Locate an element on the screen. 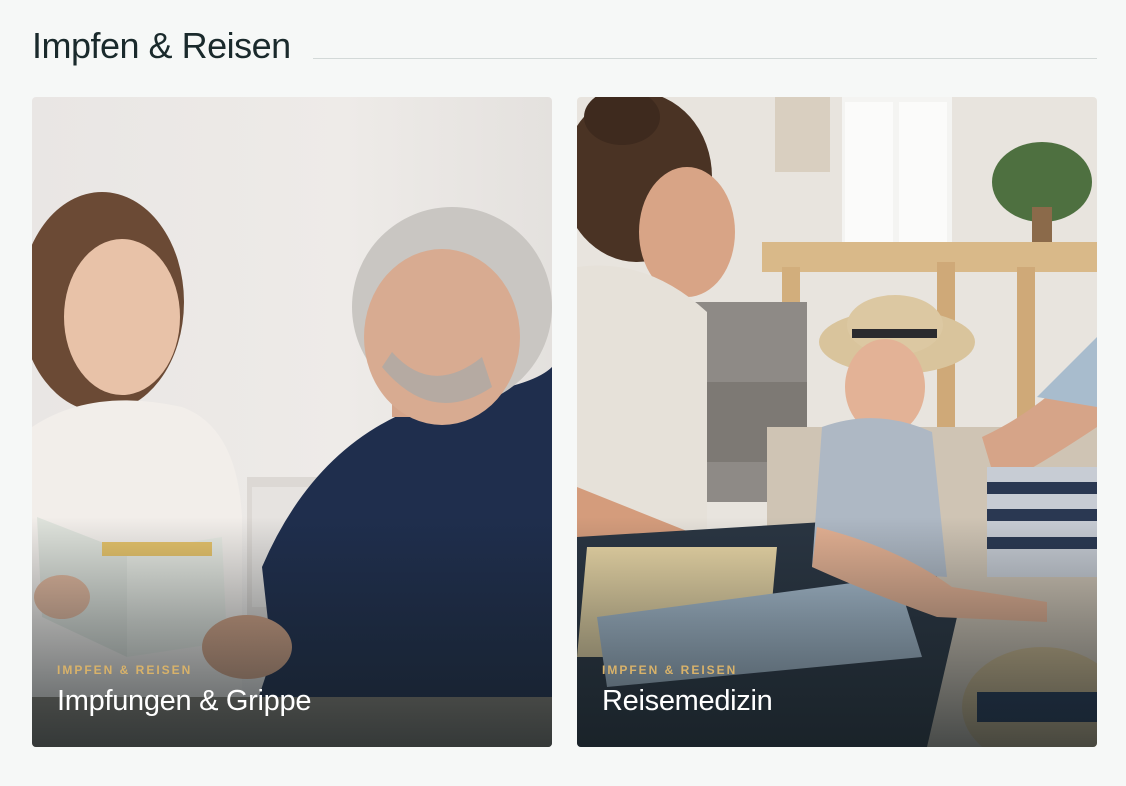  card-title: Reisemedizin is located at coordinates (687, 701).